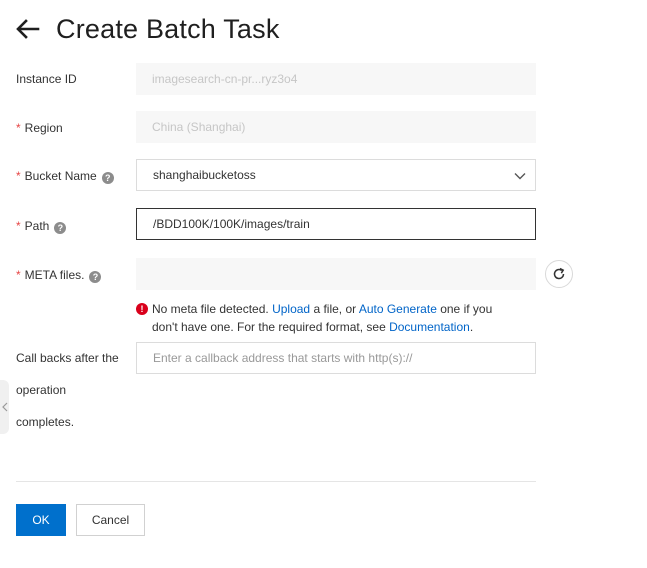 This screenshot has height=568, width=647. Describe the element at coordinates (336, 274) in the screenshot. I see `meta-files-field` at that location.